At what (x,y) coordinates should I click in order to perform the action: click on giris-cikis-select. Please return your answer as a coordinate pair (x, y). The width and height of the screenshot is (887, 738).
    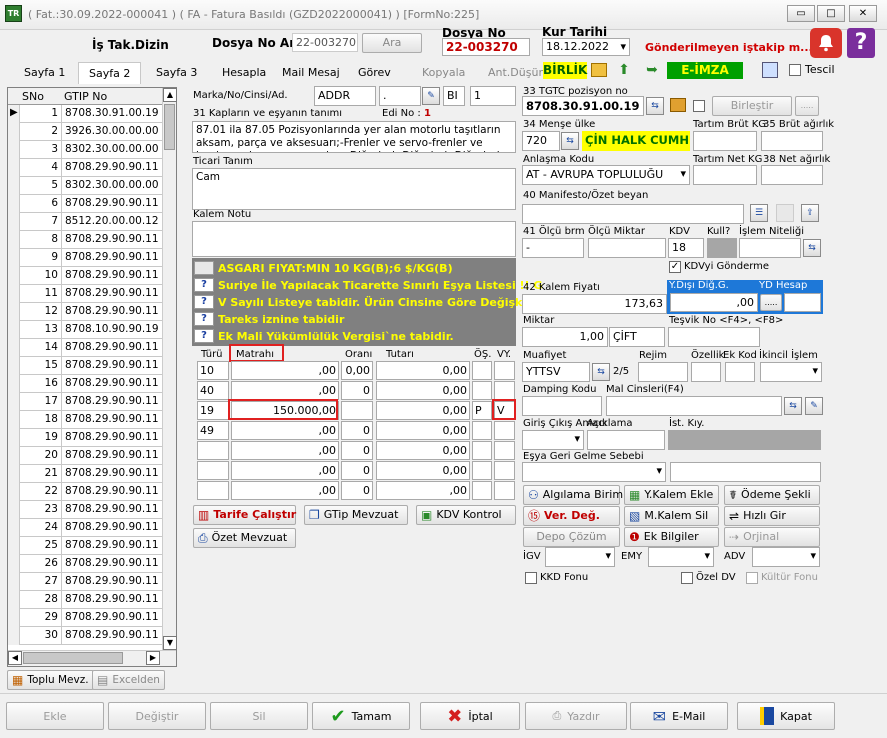
    Looking at the image, I should click on (553, 440).